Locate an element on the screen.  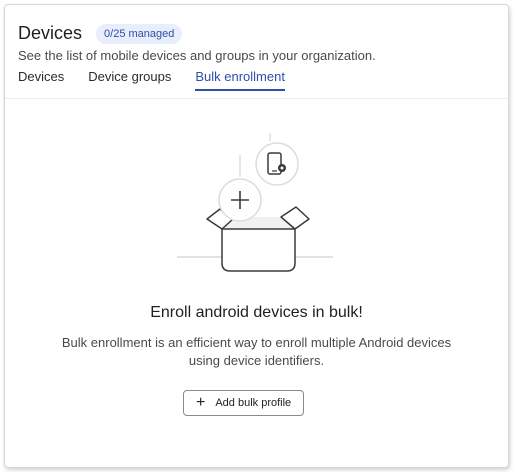
box-icon is located at coordinates (258, 250).